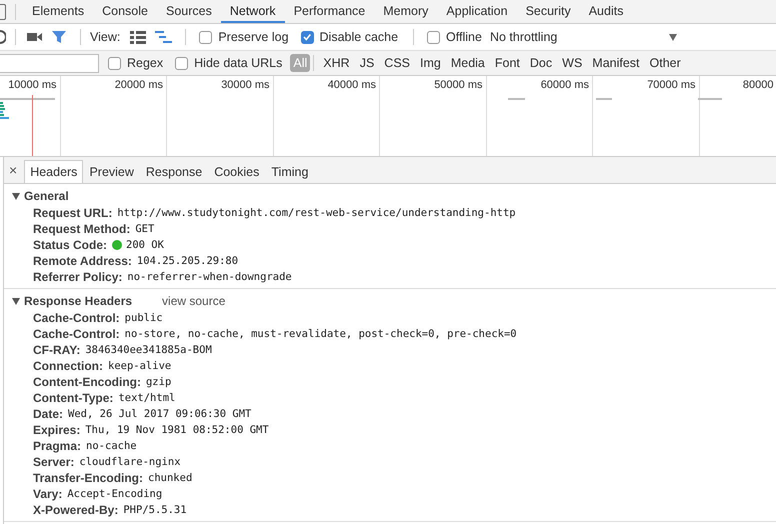 Image resolution: width=776 pixels, height=524 pixels. I want to click on panel-tab: Elements, so click(58, 11).